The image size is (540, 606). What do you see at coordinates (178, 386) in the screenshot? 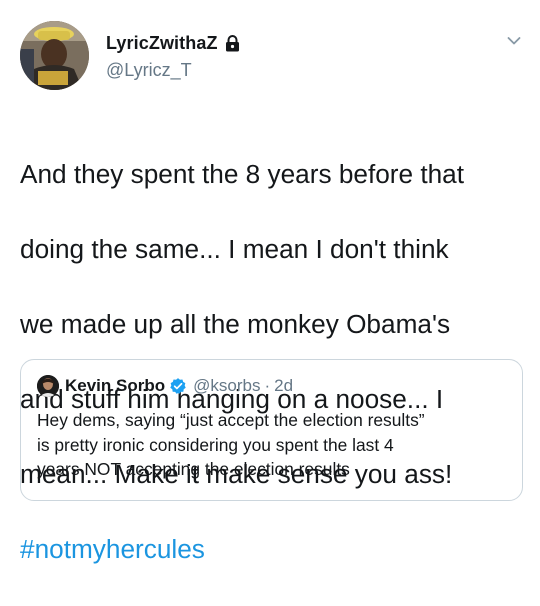
I see `verified-badge-icon` at bounding box center [178, 386].